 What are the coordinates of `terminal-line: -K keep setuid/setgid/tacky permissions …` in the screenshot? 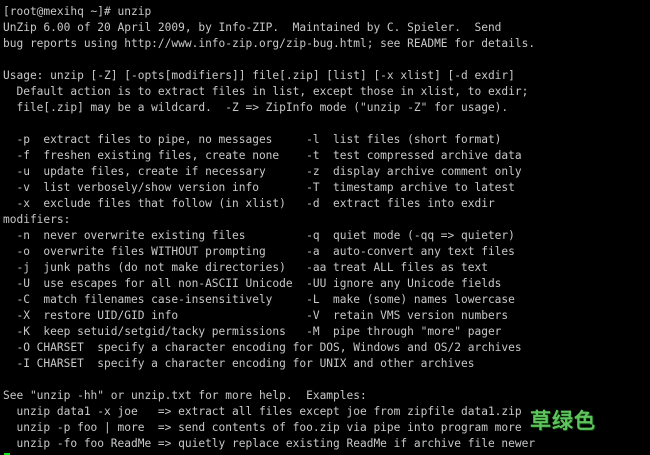 It's located at (252, 331).